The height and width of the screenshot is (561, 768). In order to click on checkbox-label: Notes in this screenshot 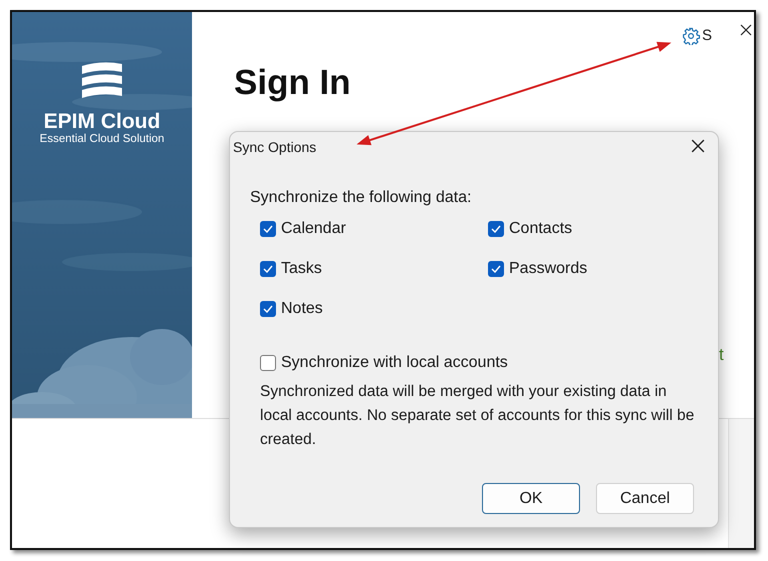, I will do `click(302, 308)`.